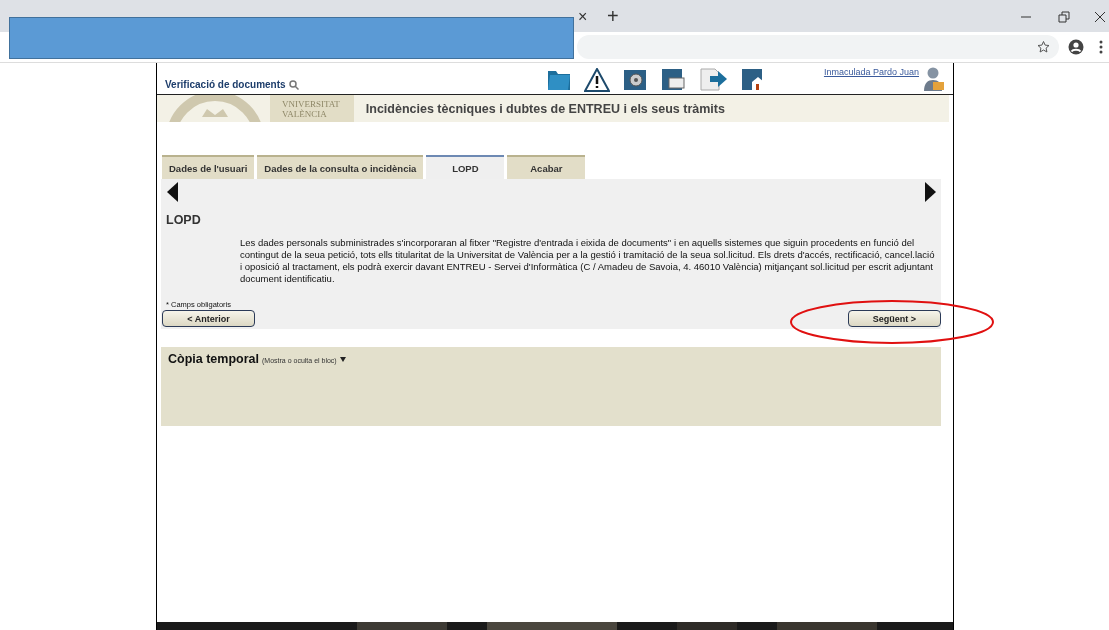 This screenshot has width=1109, height=630. I want to click on form-tab: Dades de la consulta o incidència, so click(340, 167).